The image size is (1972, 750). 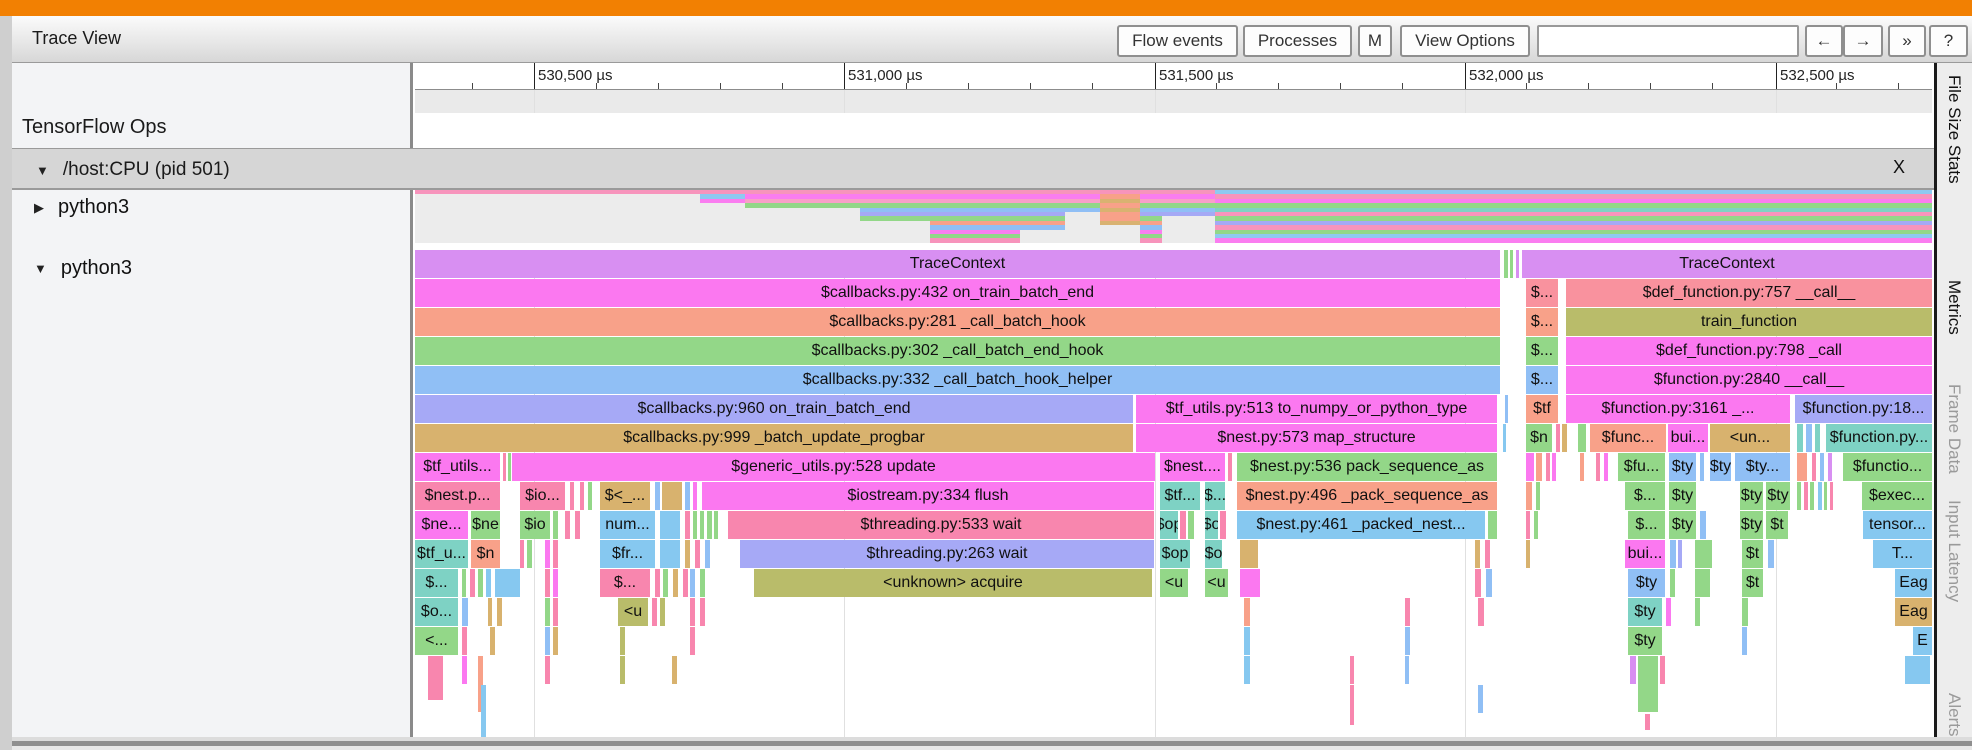 What do you see at coordinates (1211, 525) in the screenshot?
I see `trace-slice: $o` at bounding box center [1211, 525].